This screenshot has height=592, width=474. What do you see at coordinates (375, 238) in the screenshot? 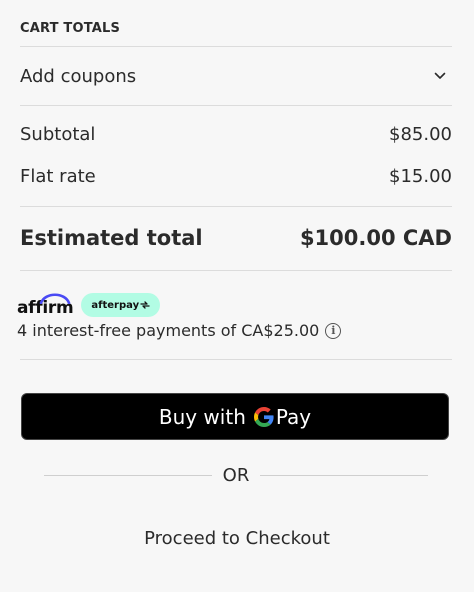
I see `estimated-total-value: $100.00 CAD` at bounding box center [375, 238].